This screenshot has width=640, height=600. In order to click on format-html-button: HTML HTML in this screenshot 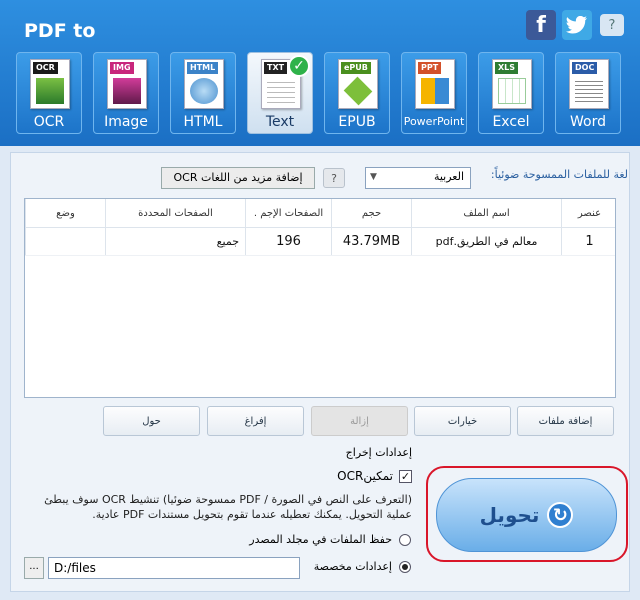, I will do `click(203, 93)`.